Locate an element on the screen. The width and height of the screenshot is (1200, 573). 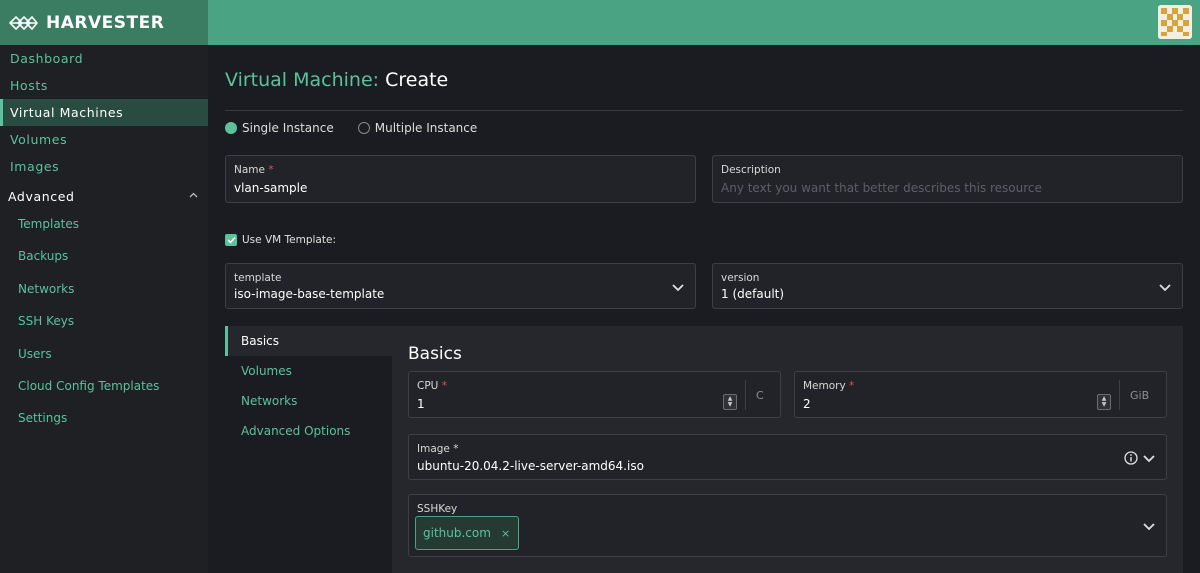
cpu-label: CPU * is located at coordinates (432, 386).